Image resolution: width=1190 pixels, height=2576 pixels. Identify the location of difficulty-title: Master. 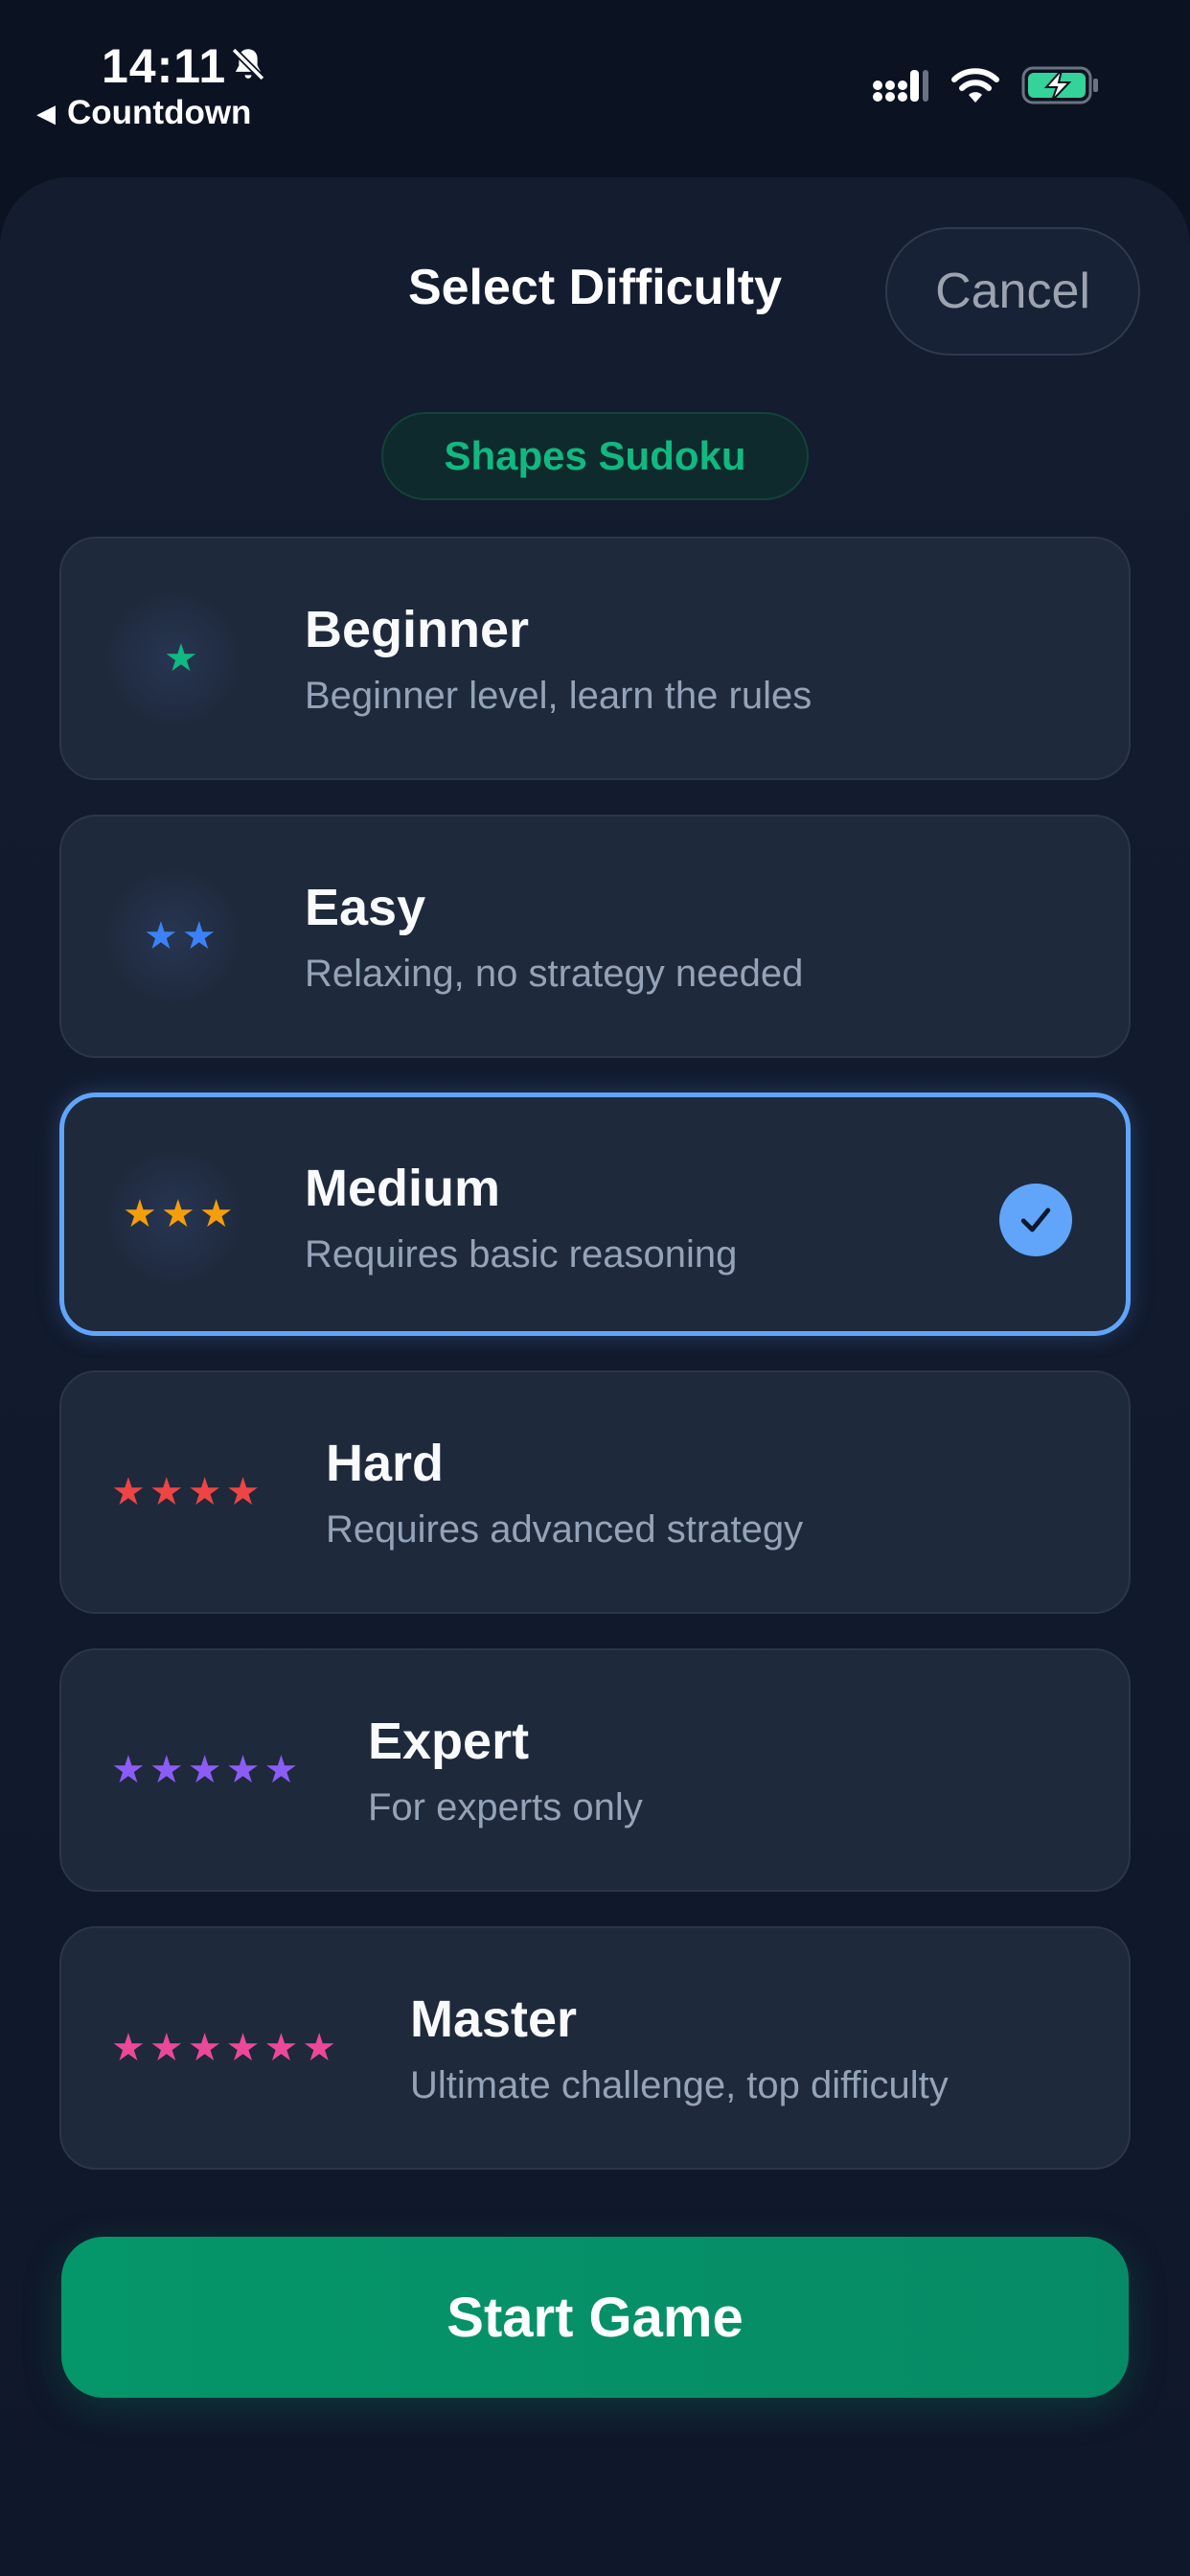
(494, 2019).